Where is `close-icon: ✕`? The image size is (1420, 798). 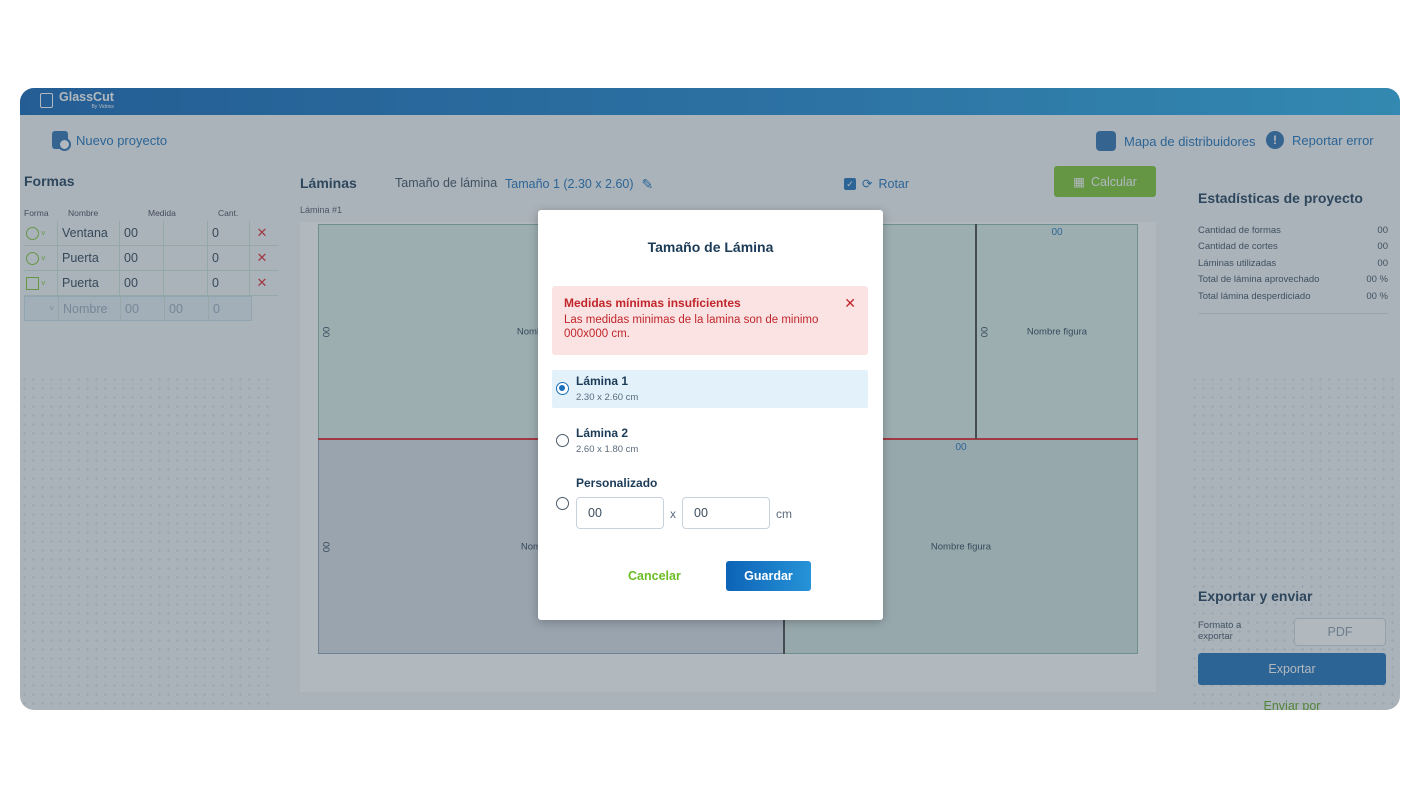
close-icon: ✕ is located at coordinates (850, 303).